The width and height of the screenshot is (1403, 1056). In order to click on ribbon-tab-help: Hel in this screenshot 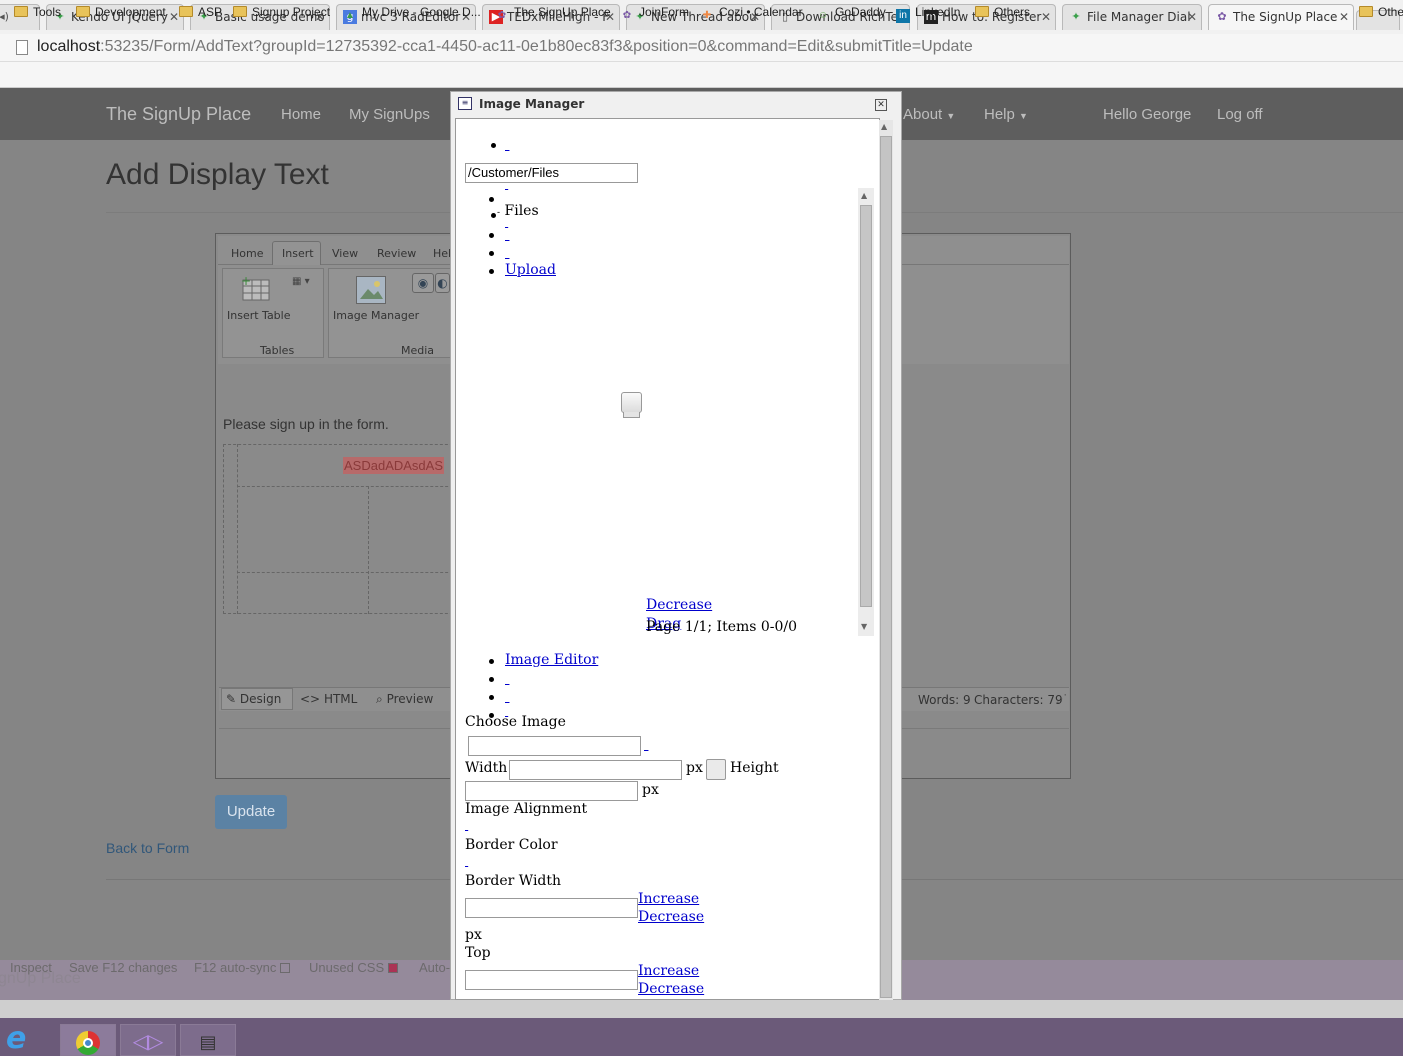, I will do `click(442, 253)`.